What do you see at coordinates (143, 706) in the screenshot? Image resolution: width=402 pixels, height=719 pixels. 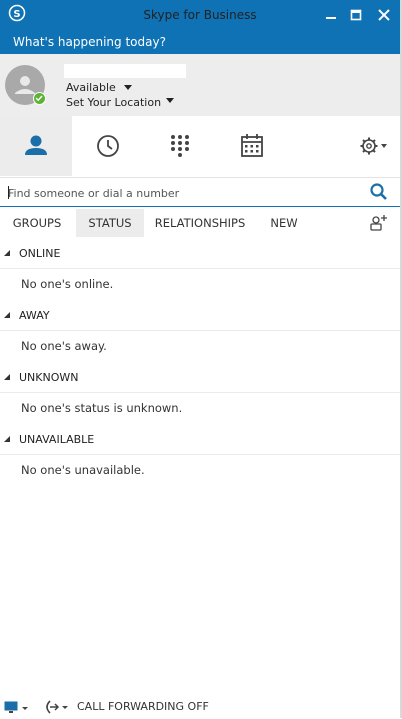 I see `call-forwarding-status: CALL FORWARDING OFF` at bounding box center [143, 706].